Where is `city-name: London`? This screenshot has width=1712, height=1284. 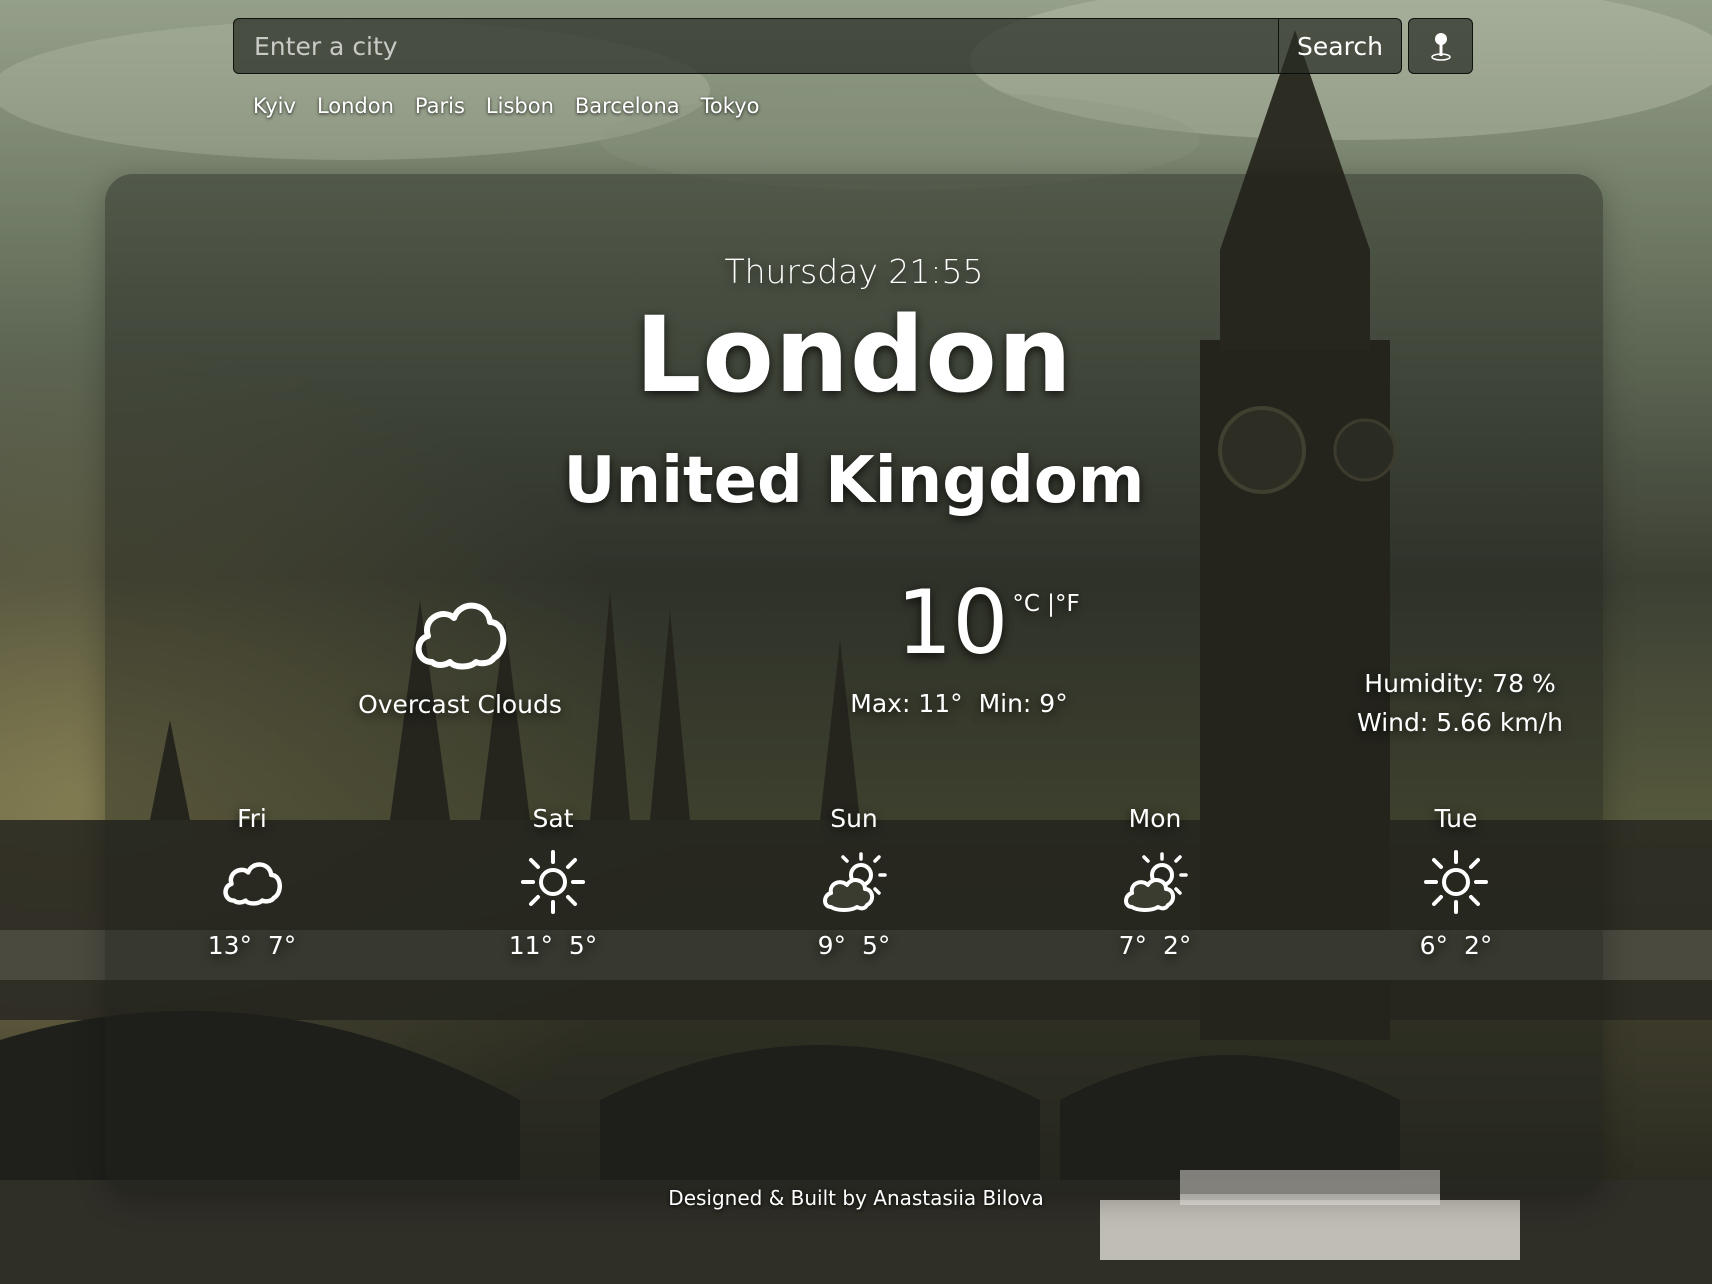
city-name: London is located at coordinates (854, 355).